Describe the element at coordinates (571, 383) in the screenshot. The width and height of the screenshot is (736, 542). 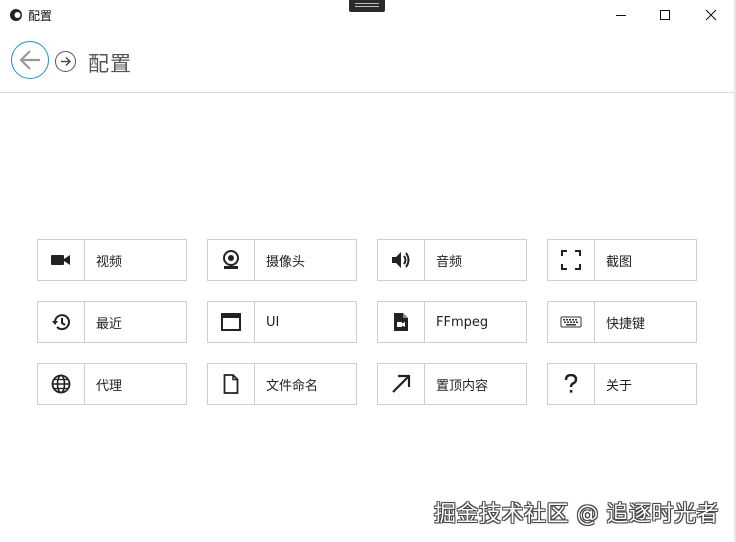
I see `question-mark-icon` at that location.